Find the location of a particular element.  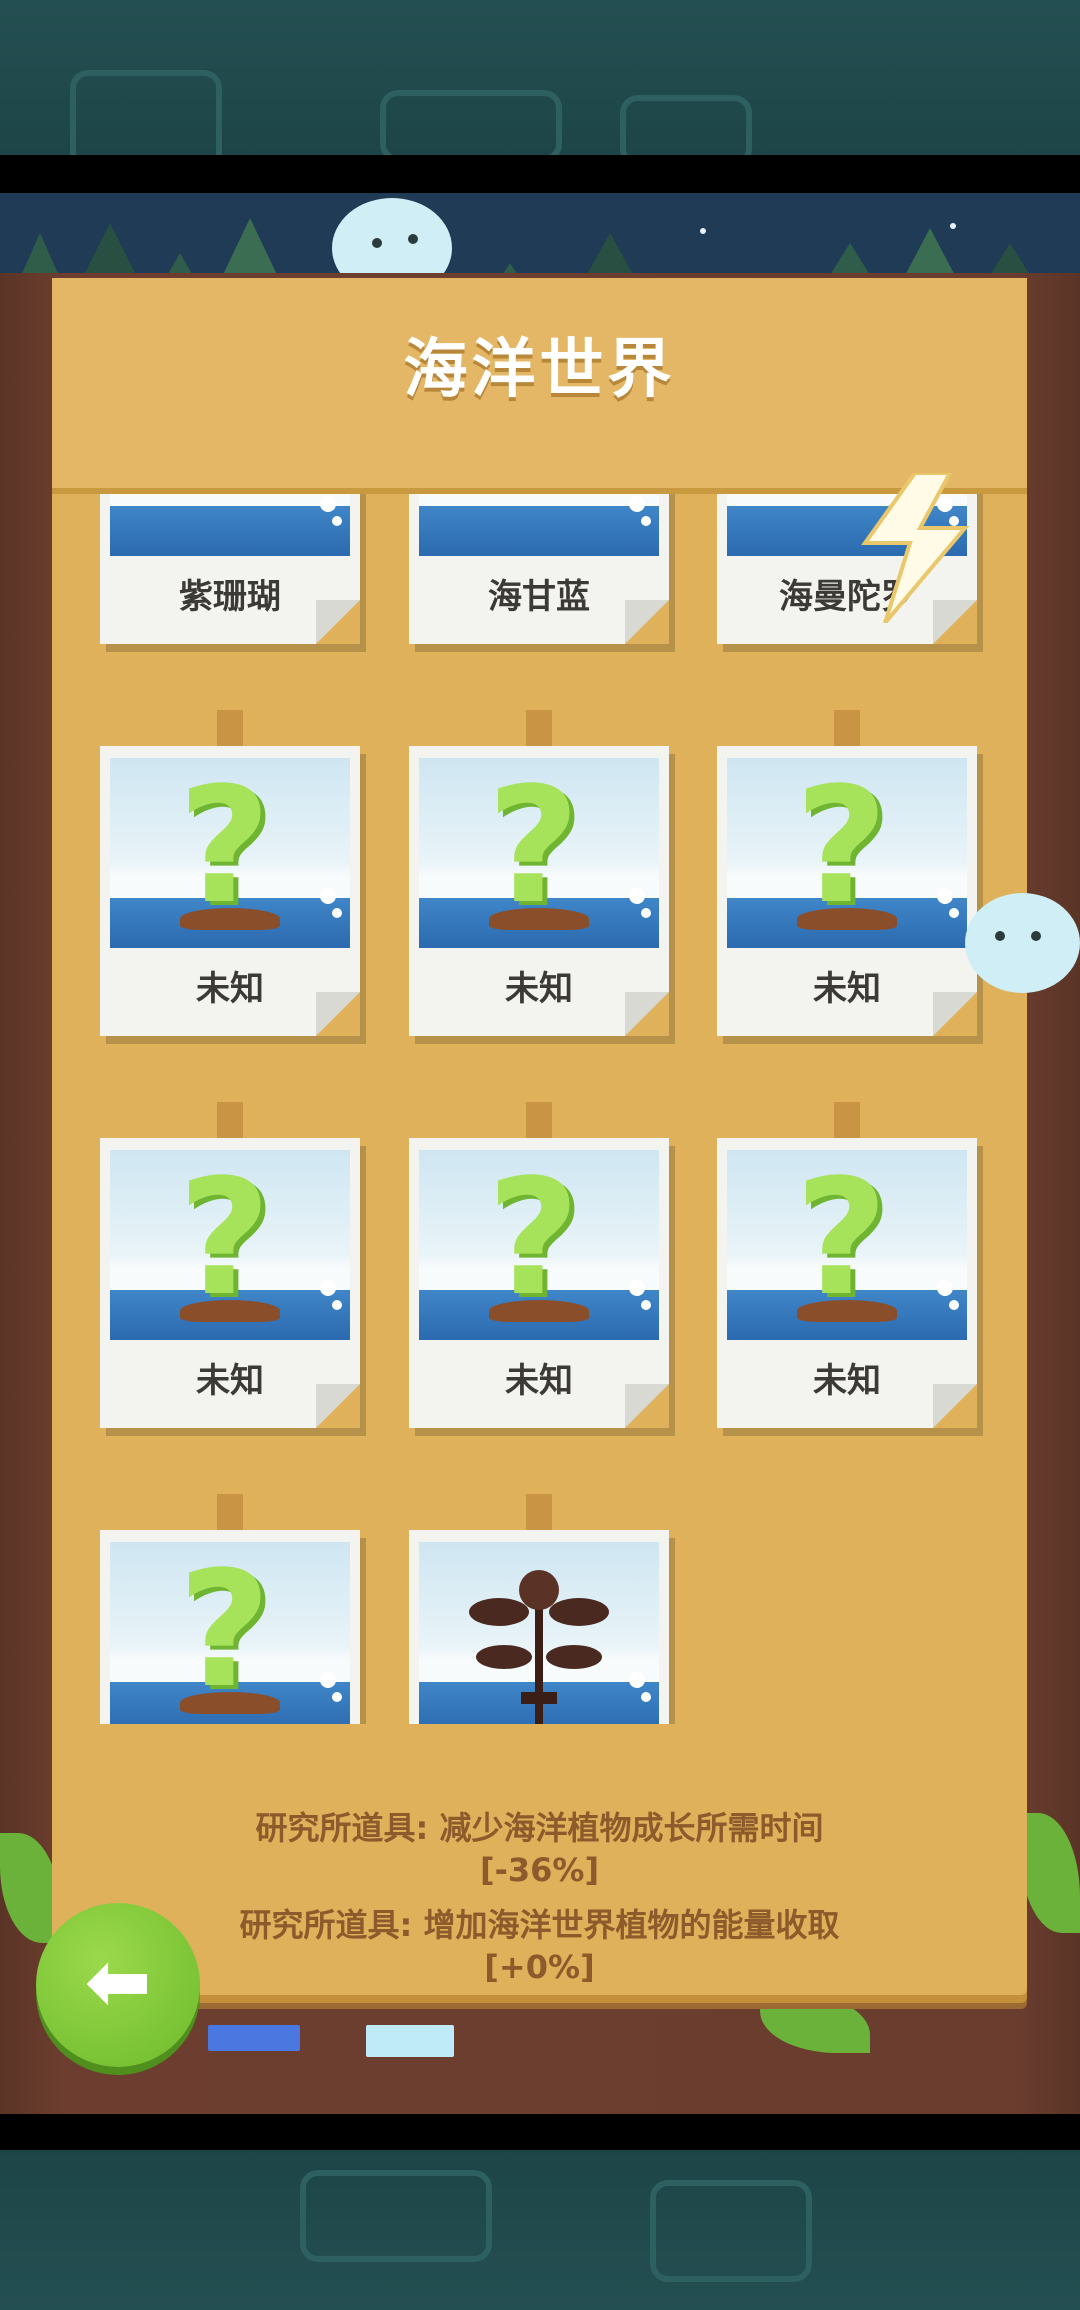

arrow-left-icon: ⬅ is located at coordinates (118, 1981).